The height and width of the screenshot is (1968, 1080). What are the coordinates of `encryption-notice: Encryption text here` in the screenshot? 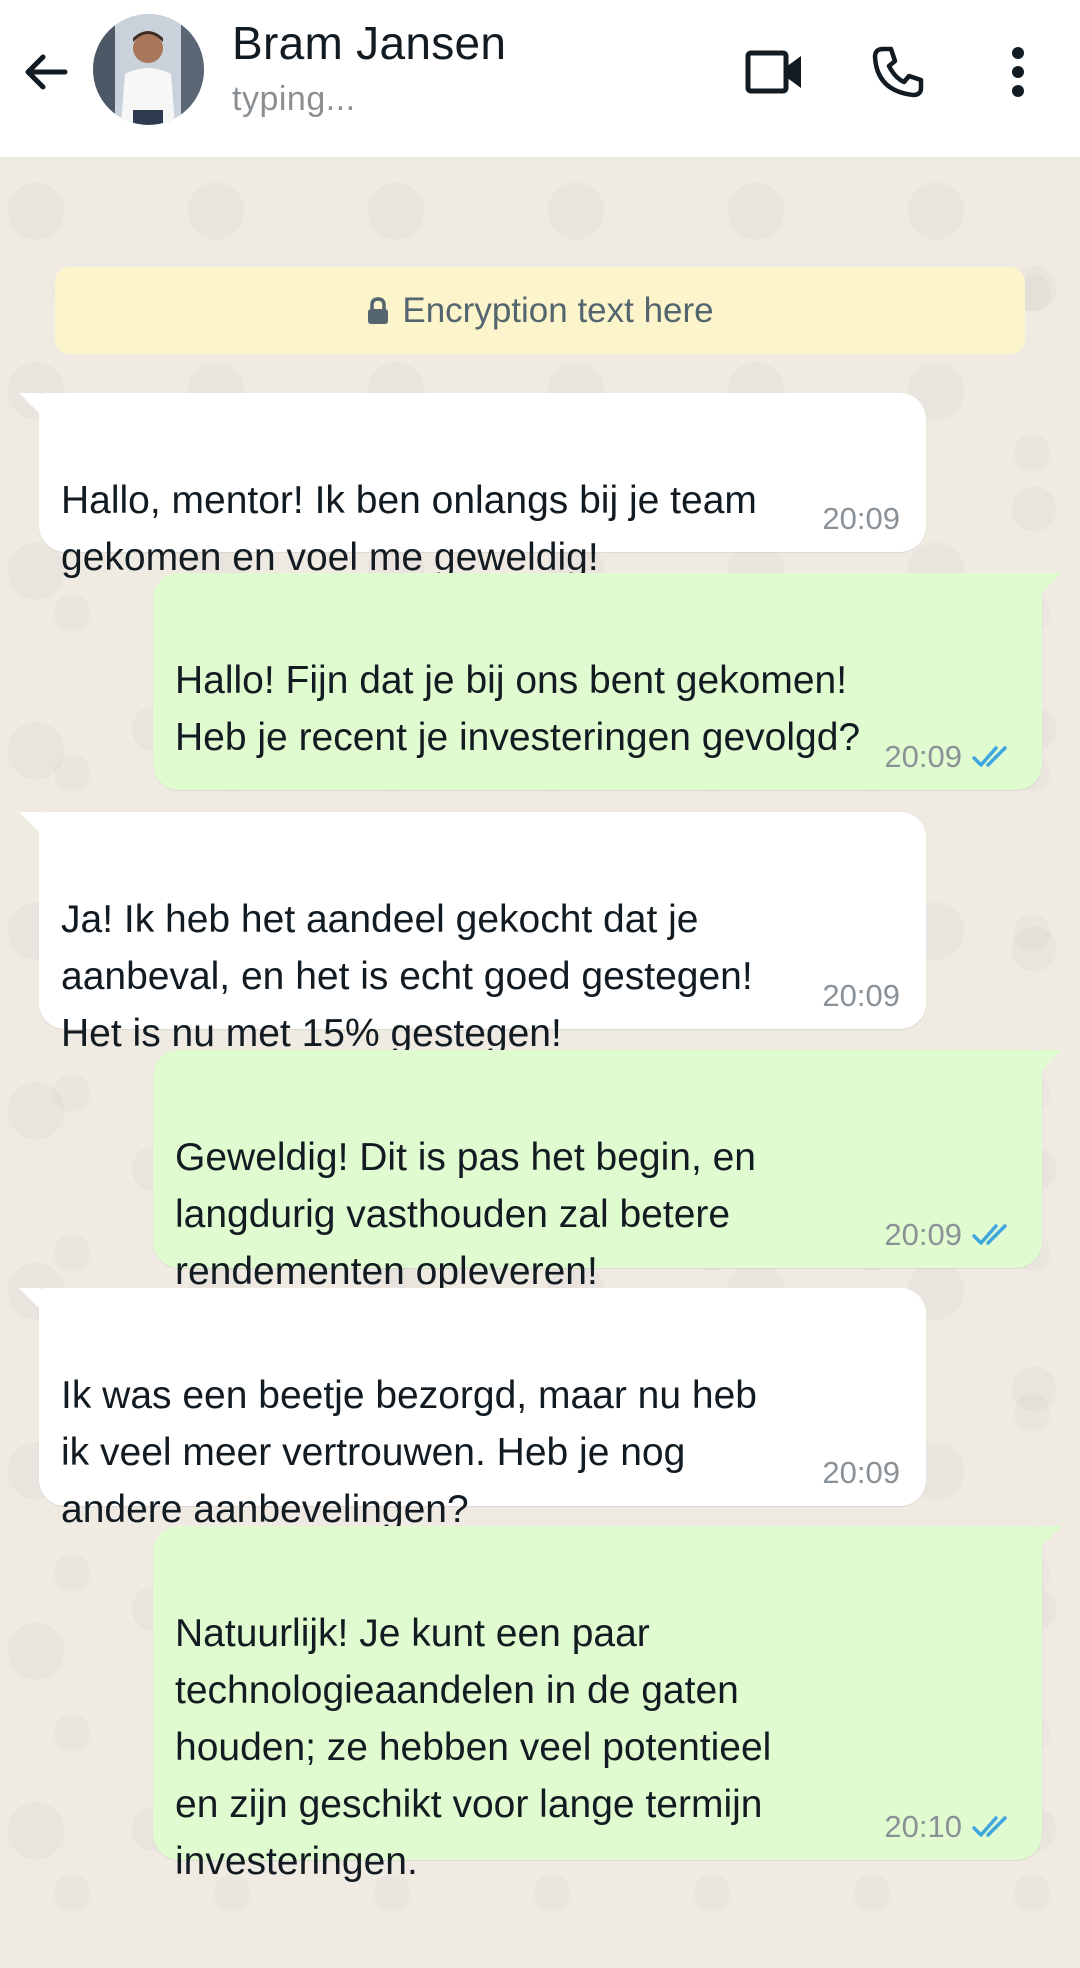 It's located at (540, 310).